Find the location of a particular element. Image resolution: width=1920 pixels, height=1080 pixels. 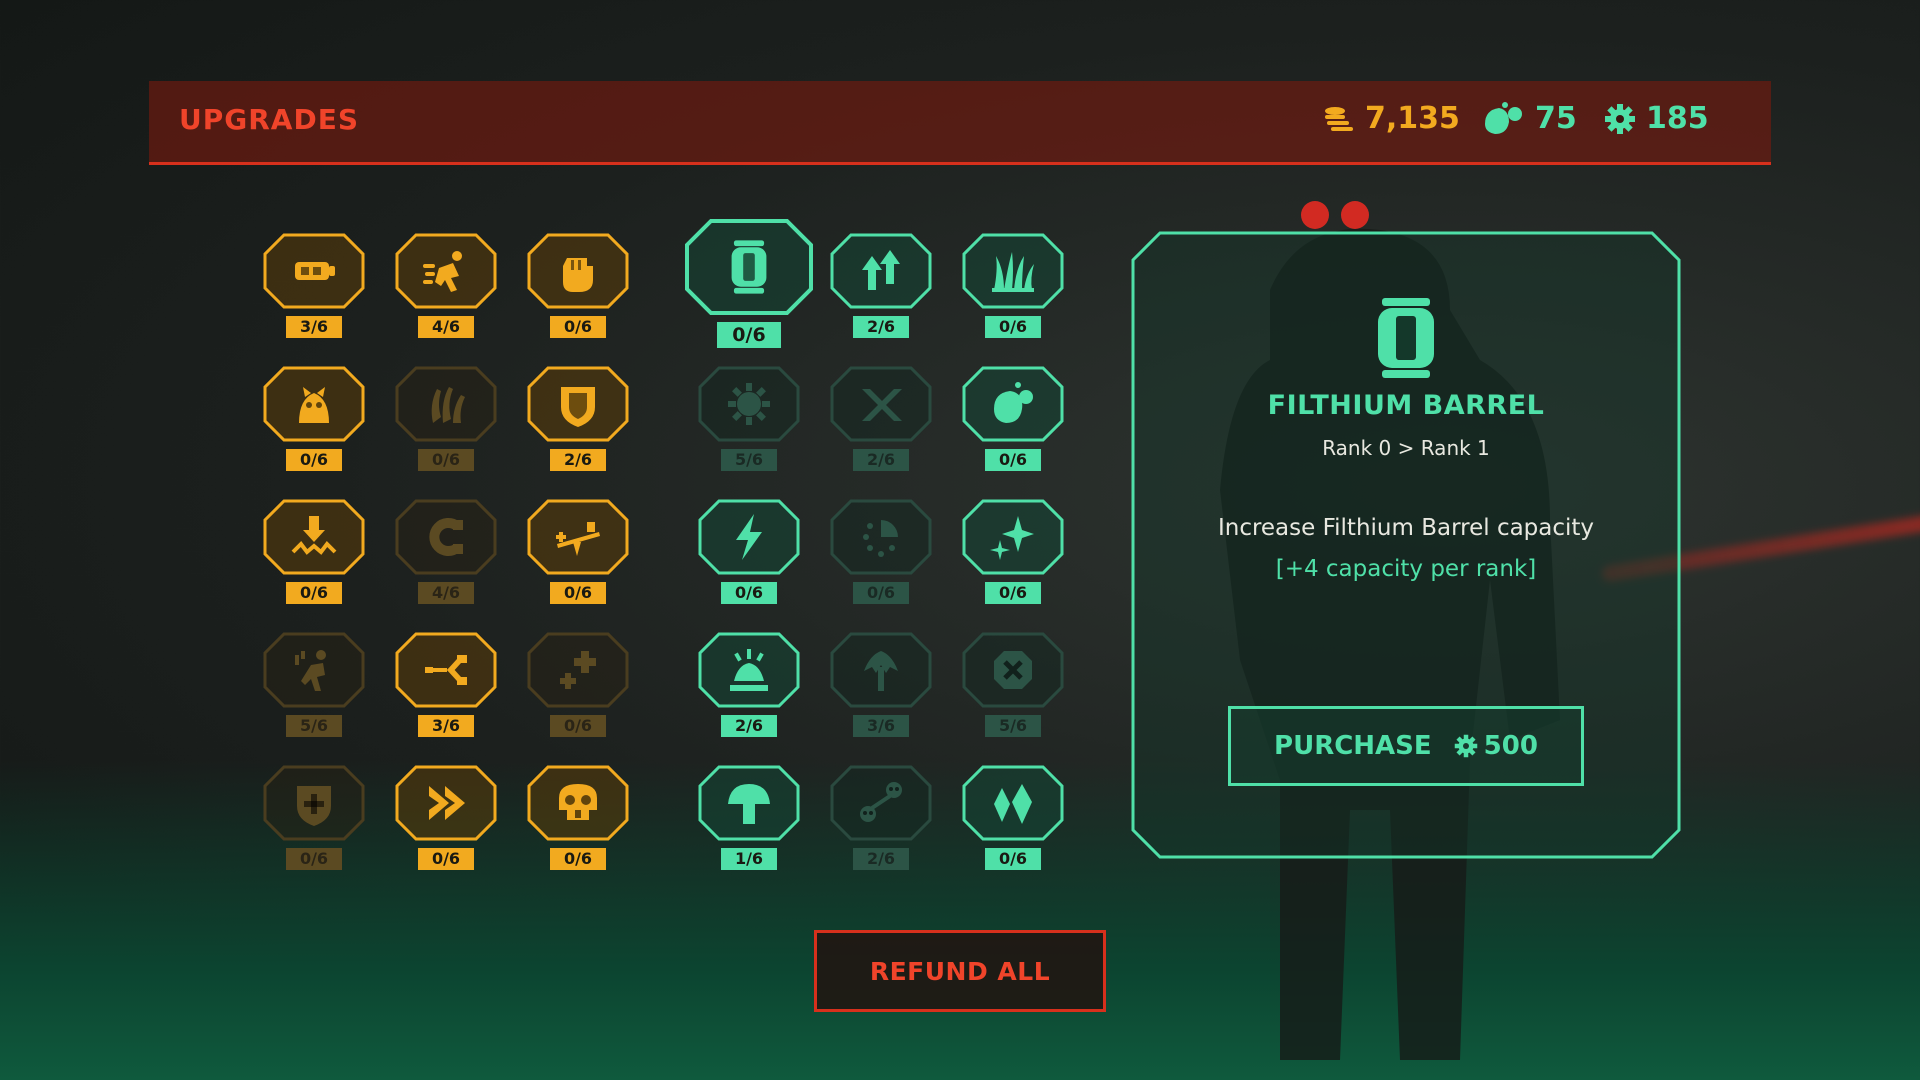

gears-counter: 185 is located at coordinates (1656, 118).